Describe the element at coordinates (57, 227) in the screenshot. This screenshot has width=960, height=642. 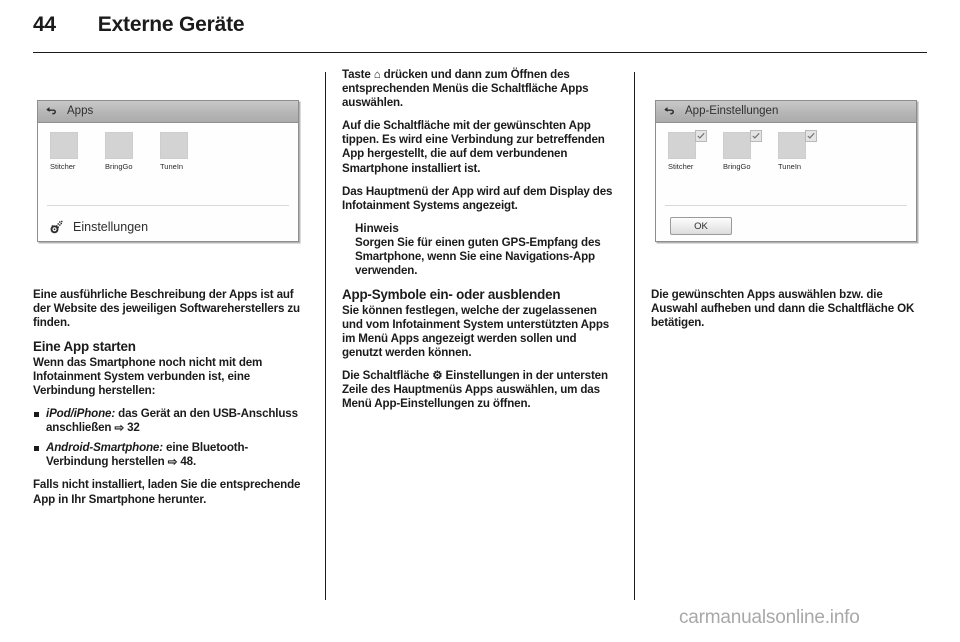
I see `gear-icon` at that location.